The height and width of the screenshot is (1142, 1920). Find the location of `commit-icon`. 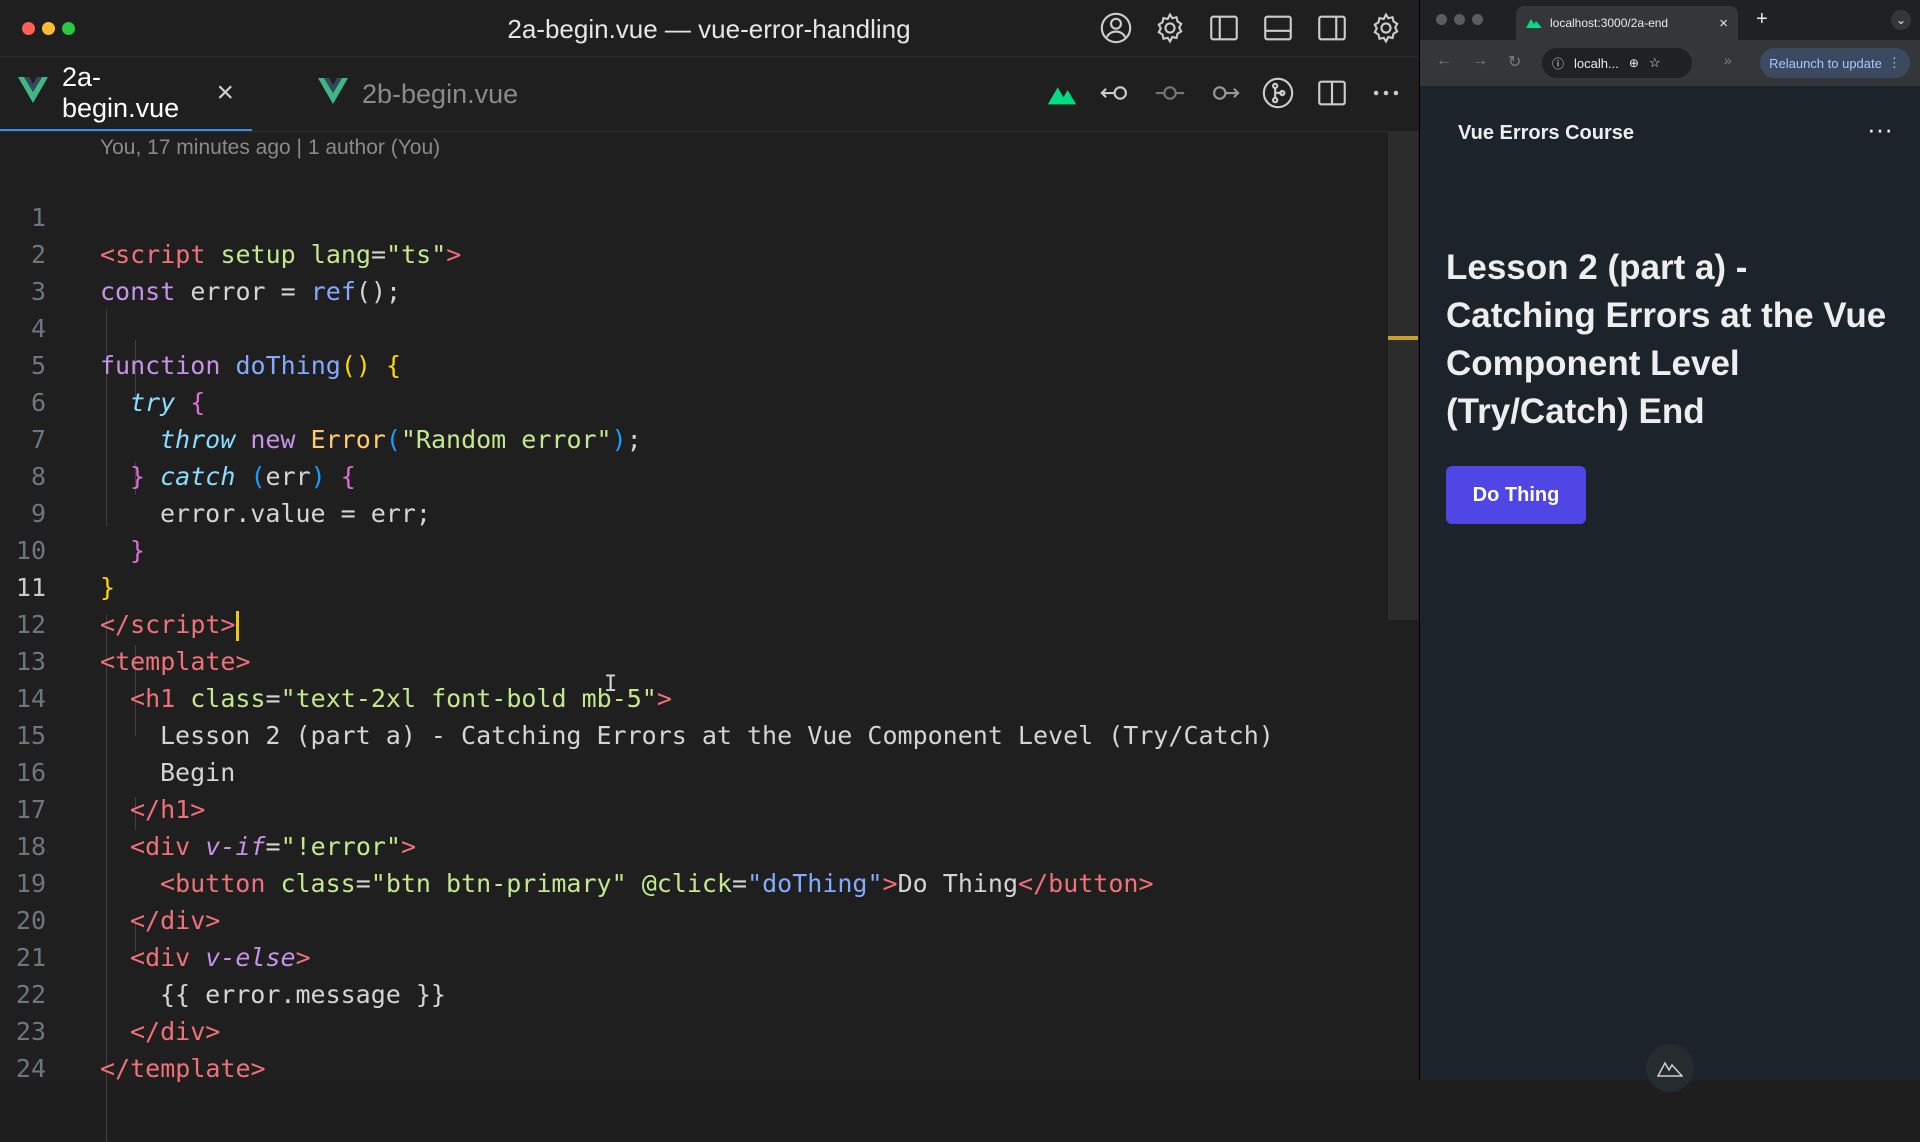

commit-icon is located at coordinates (1170, 93).